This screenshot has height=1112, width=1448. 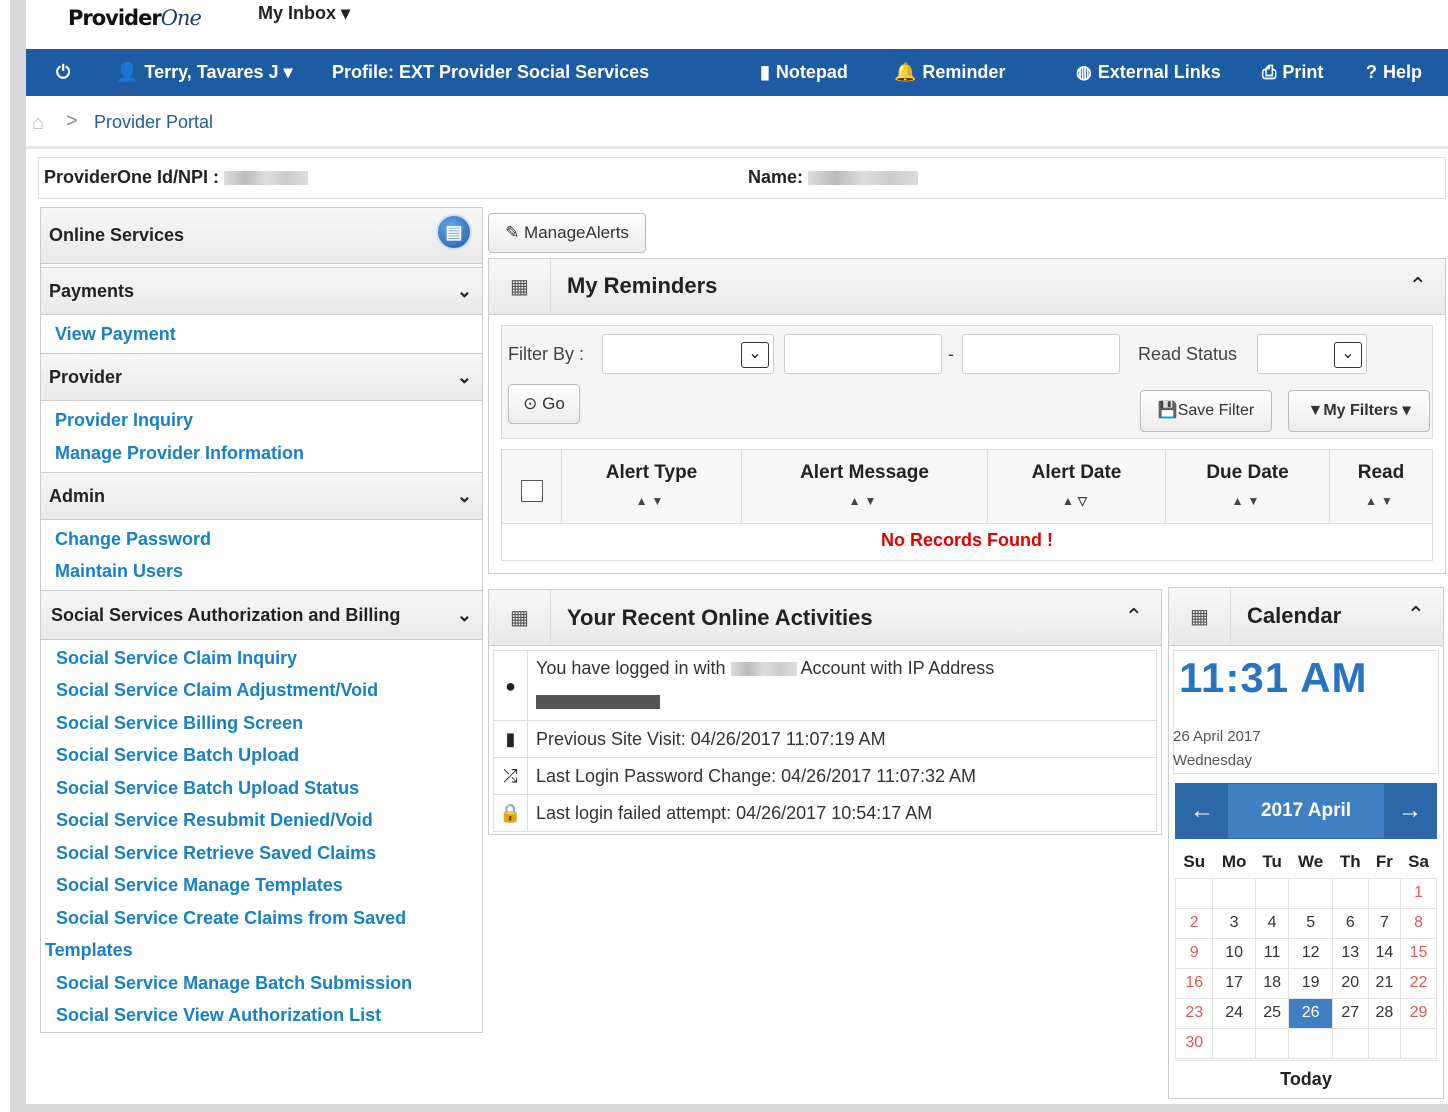 I want to click on select-all-checkbox, so click(x=531, y=491).